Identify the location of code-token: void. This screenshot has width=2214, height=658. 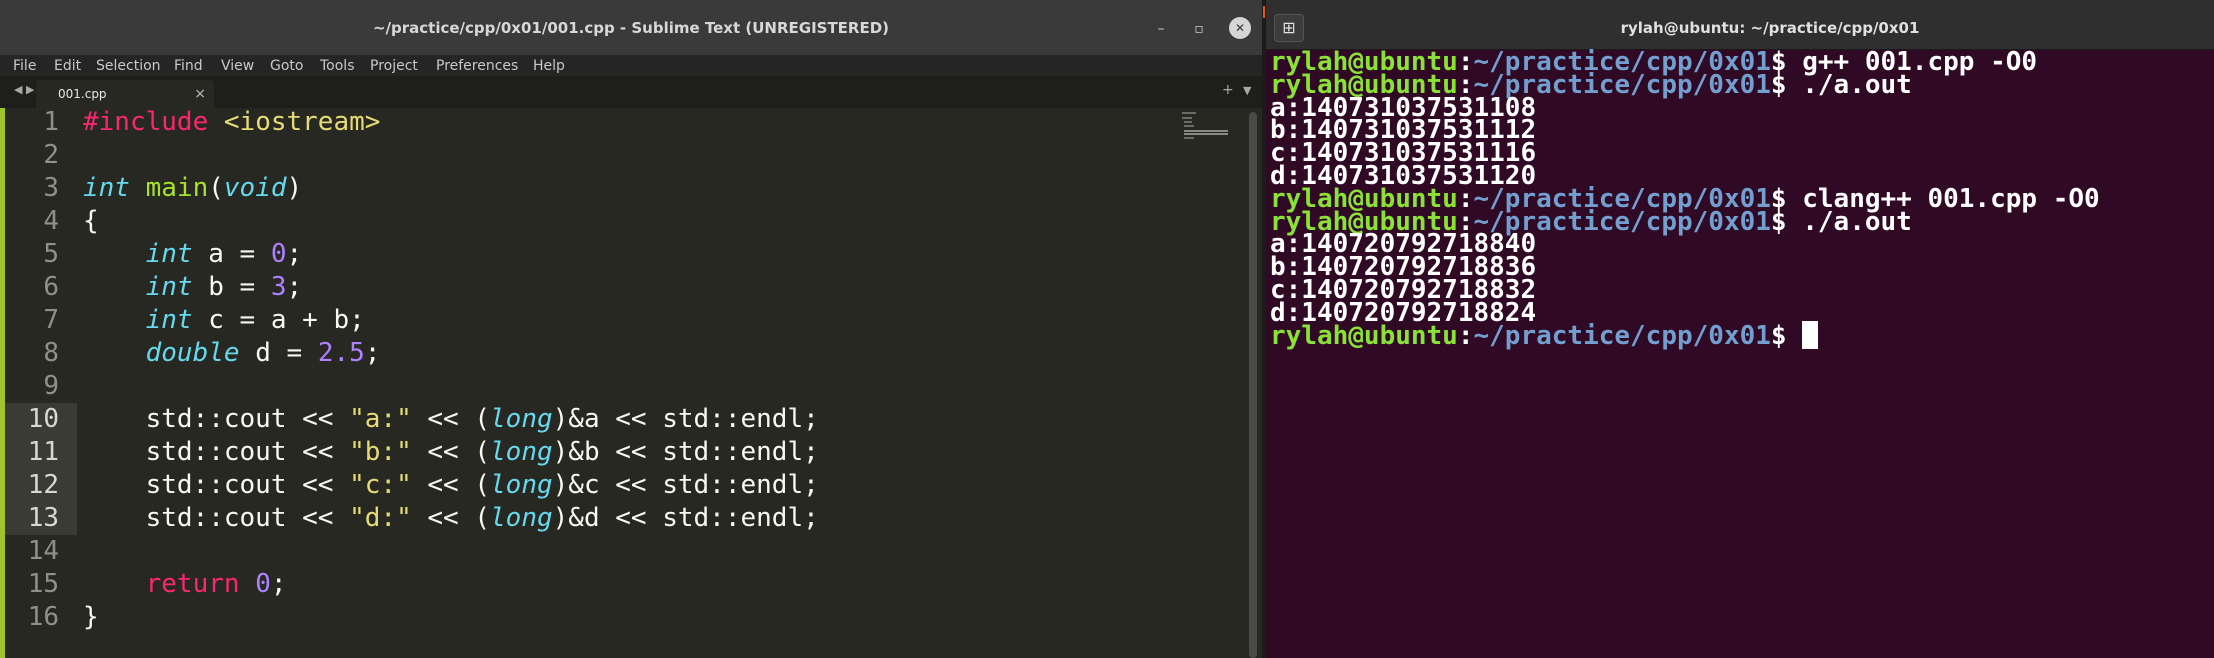
(255, 188).